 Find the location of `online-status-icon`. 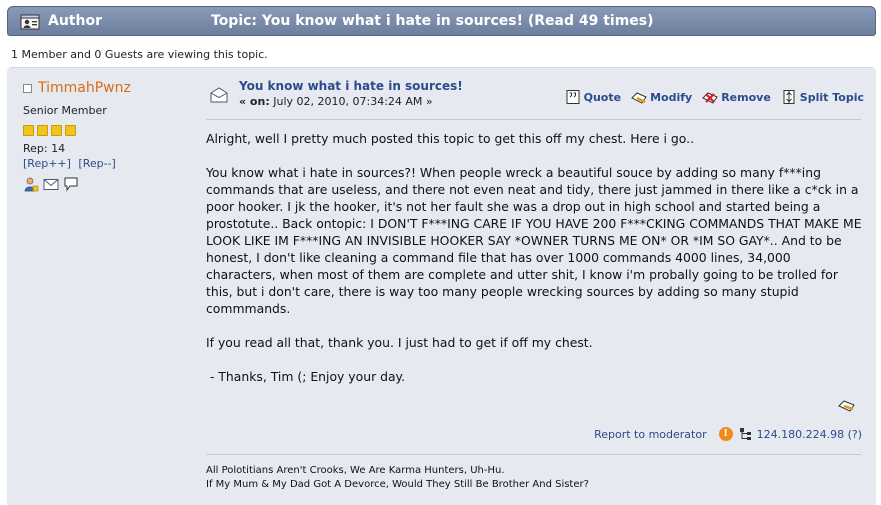

online-status-icon is located at coordinates (27, 88).